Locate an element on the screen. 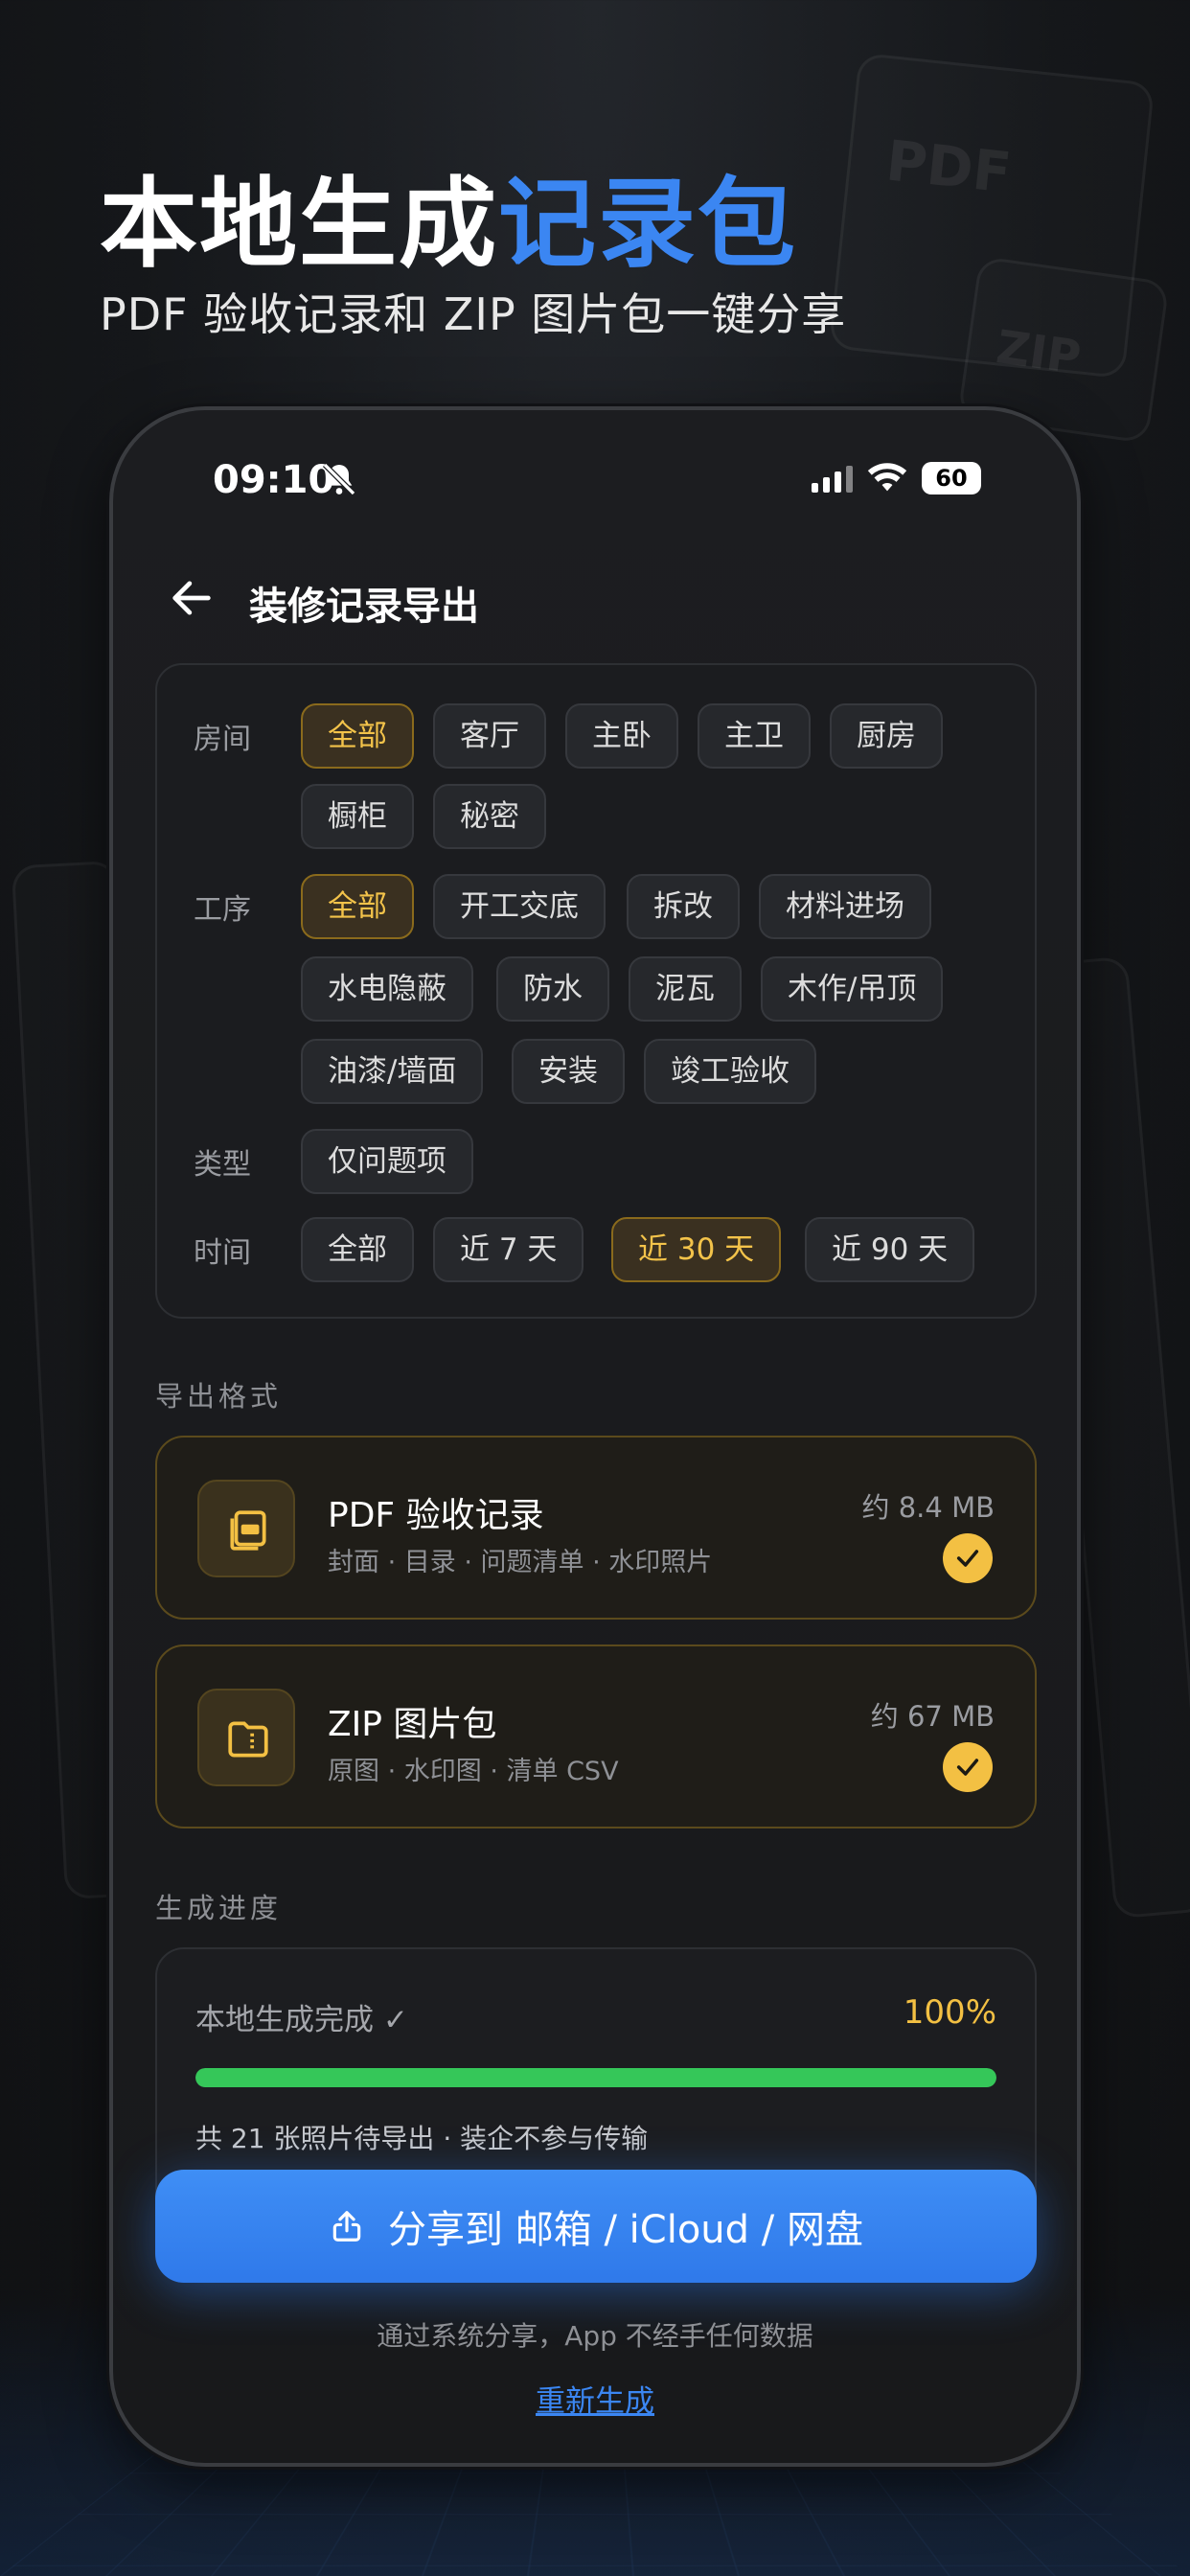  filter-label-type: 类型 is located at coordinates (222, 1165).